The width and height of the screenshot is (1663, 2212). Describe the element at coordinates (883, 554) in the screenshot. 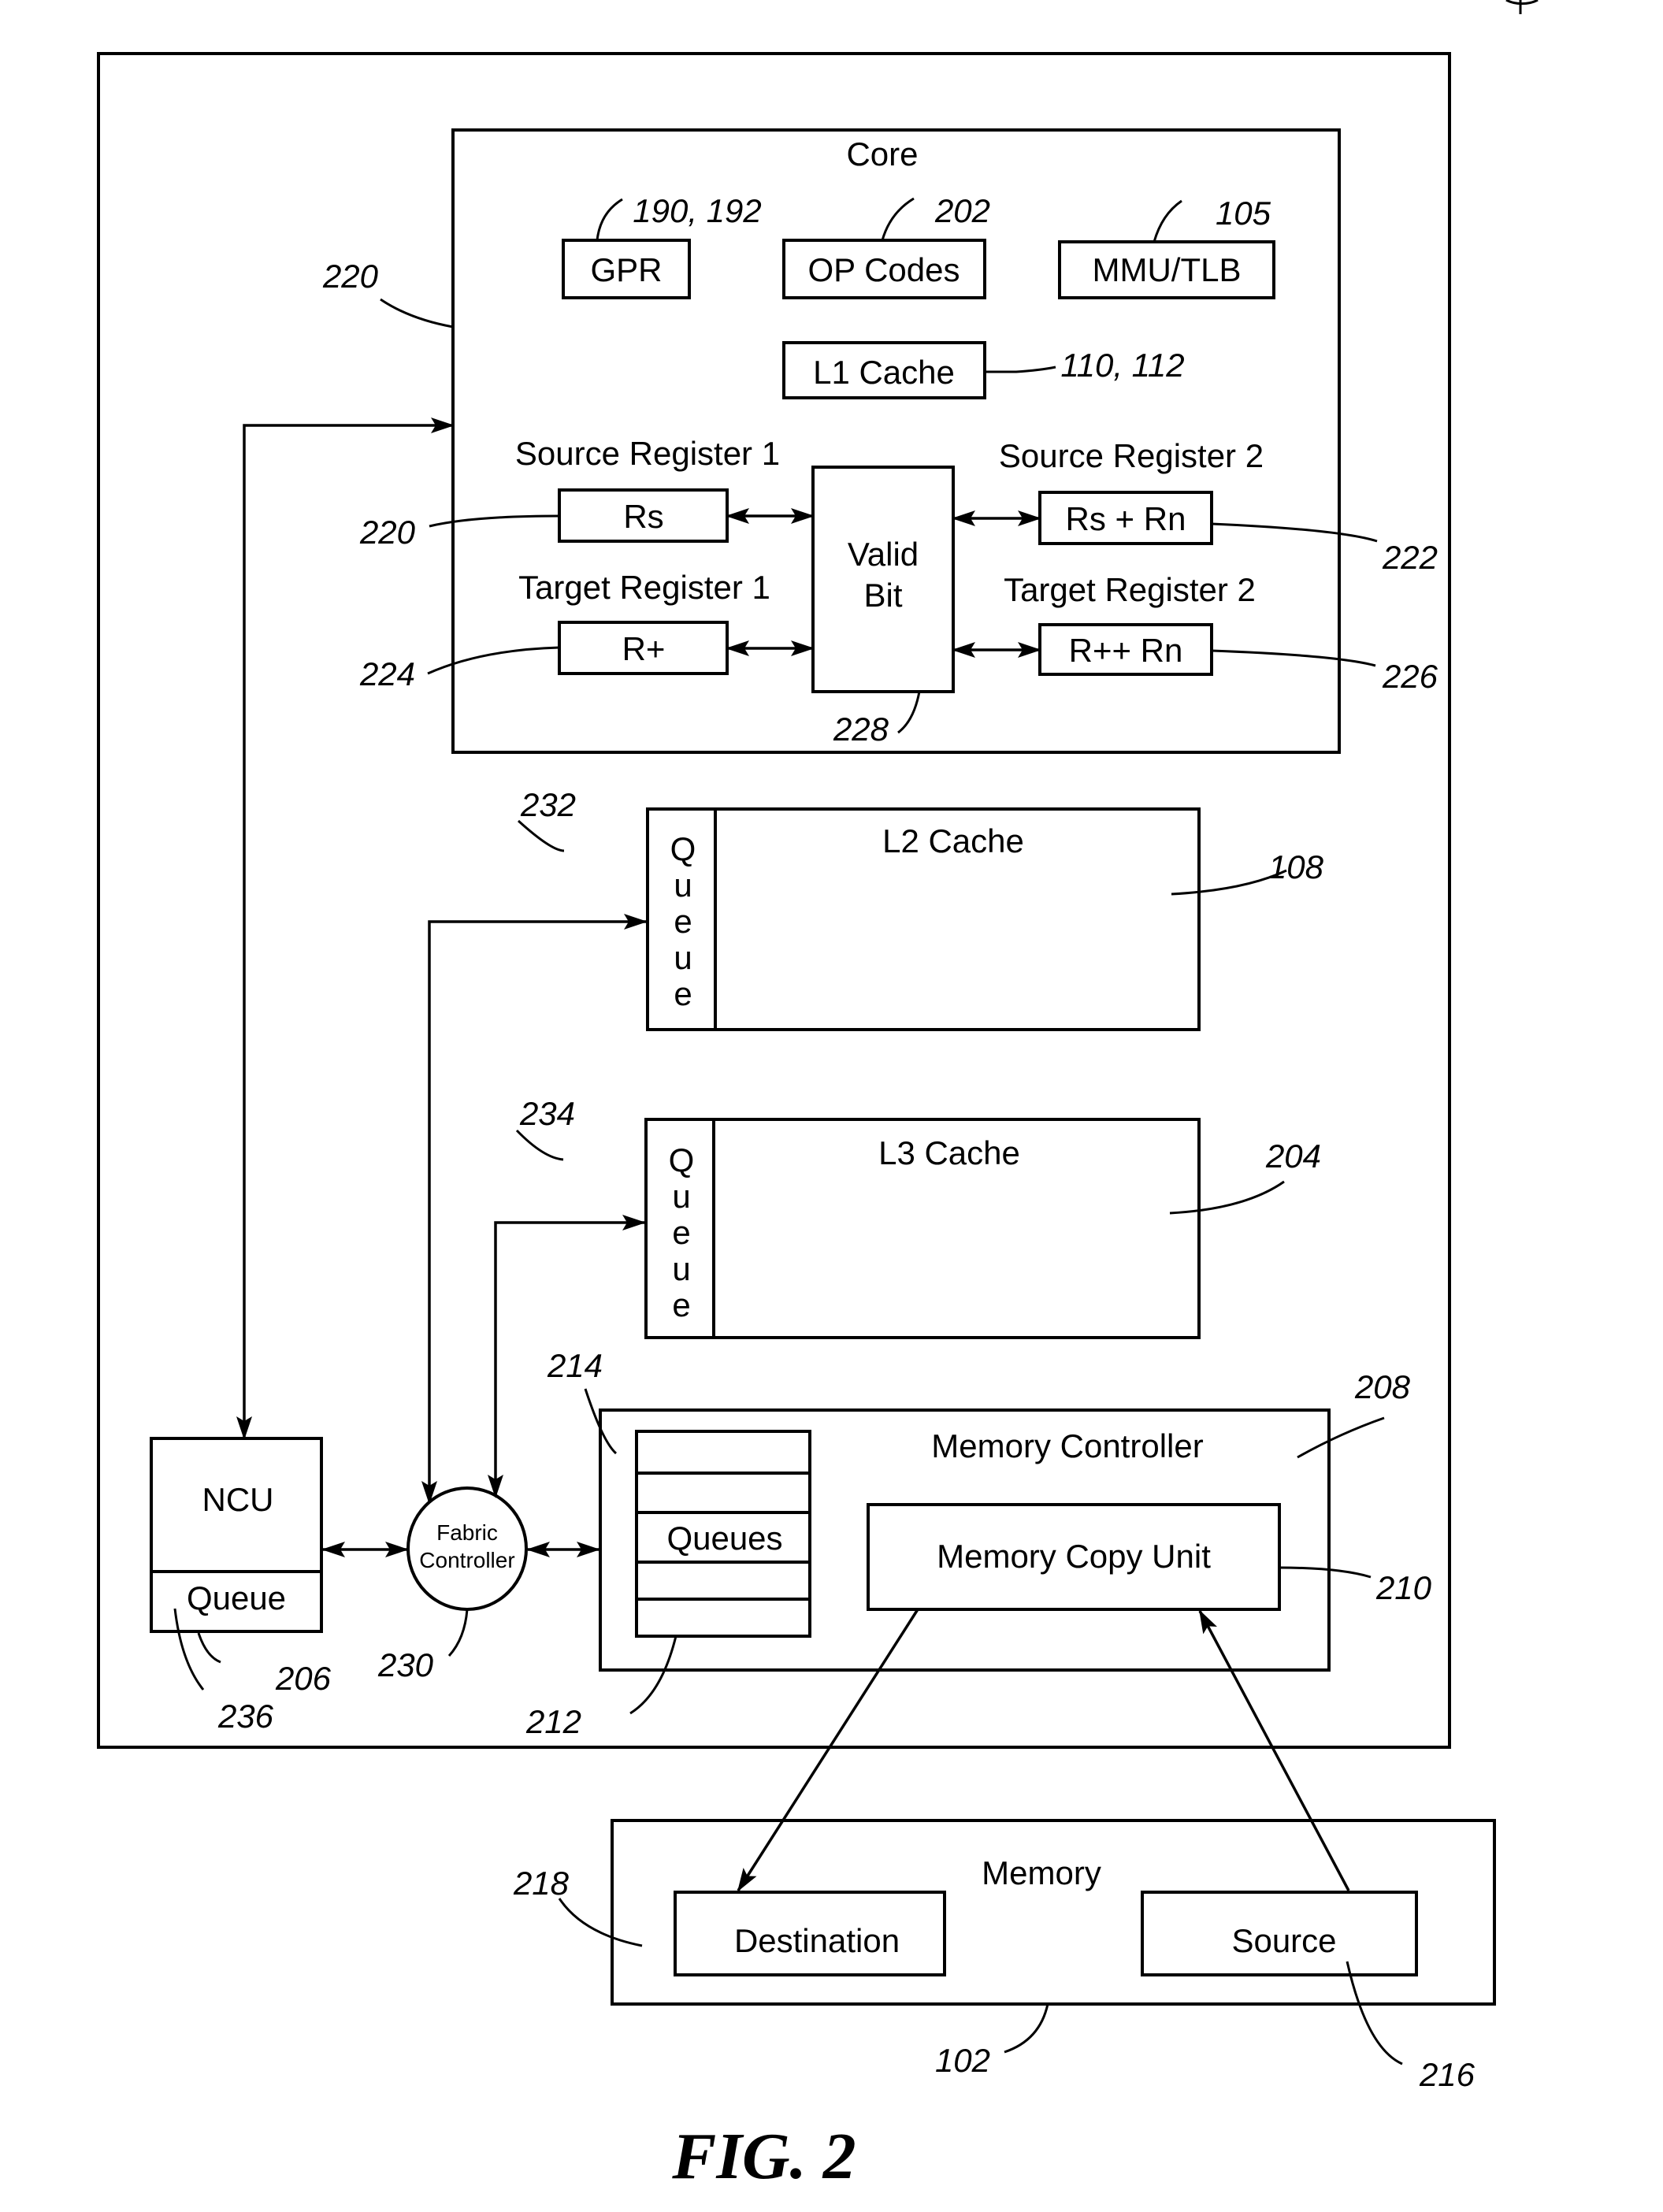

I see `valid-bit-line1: Valid` at that location.